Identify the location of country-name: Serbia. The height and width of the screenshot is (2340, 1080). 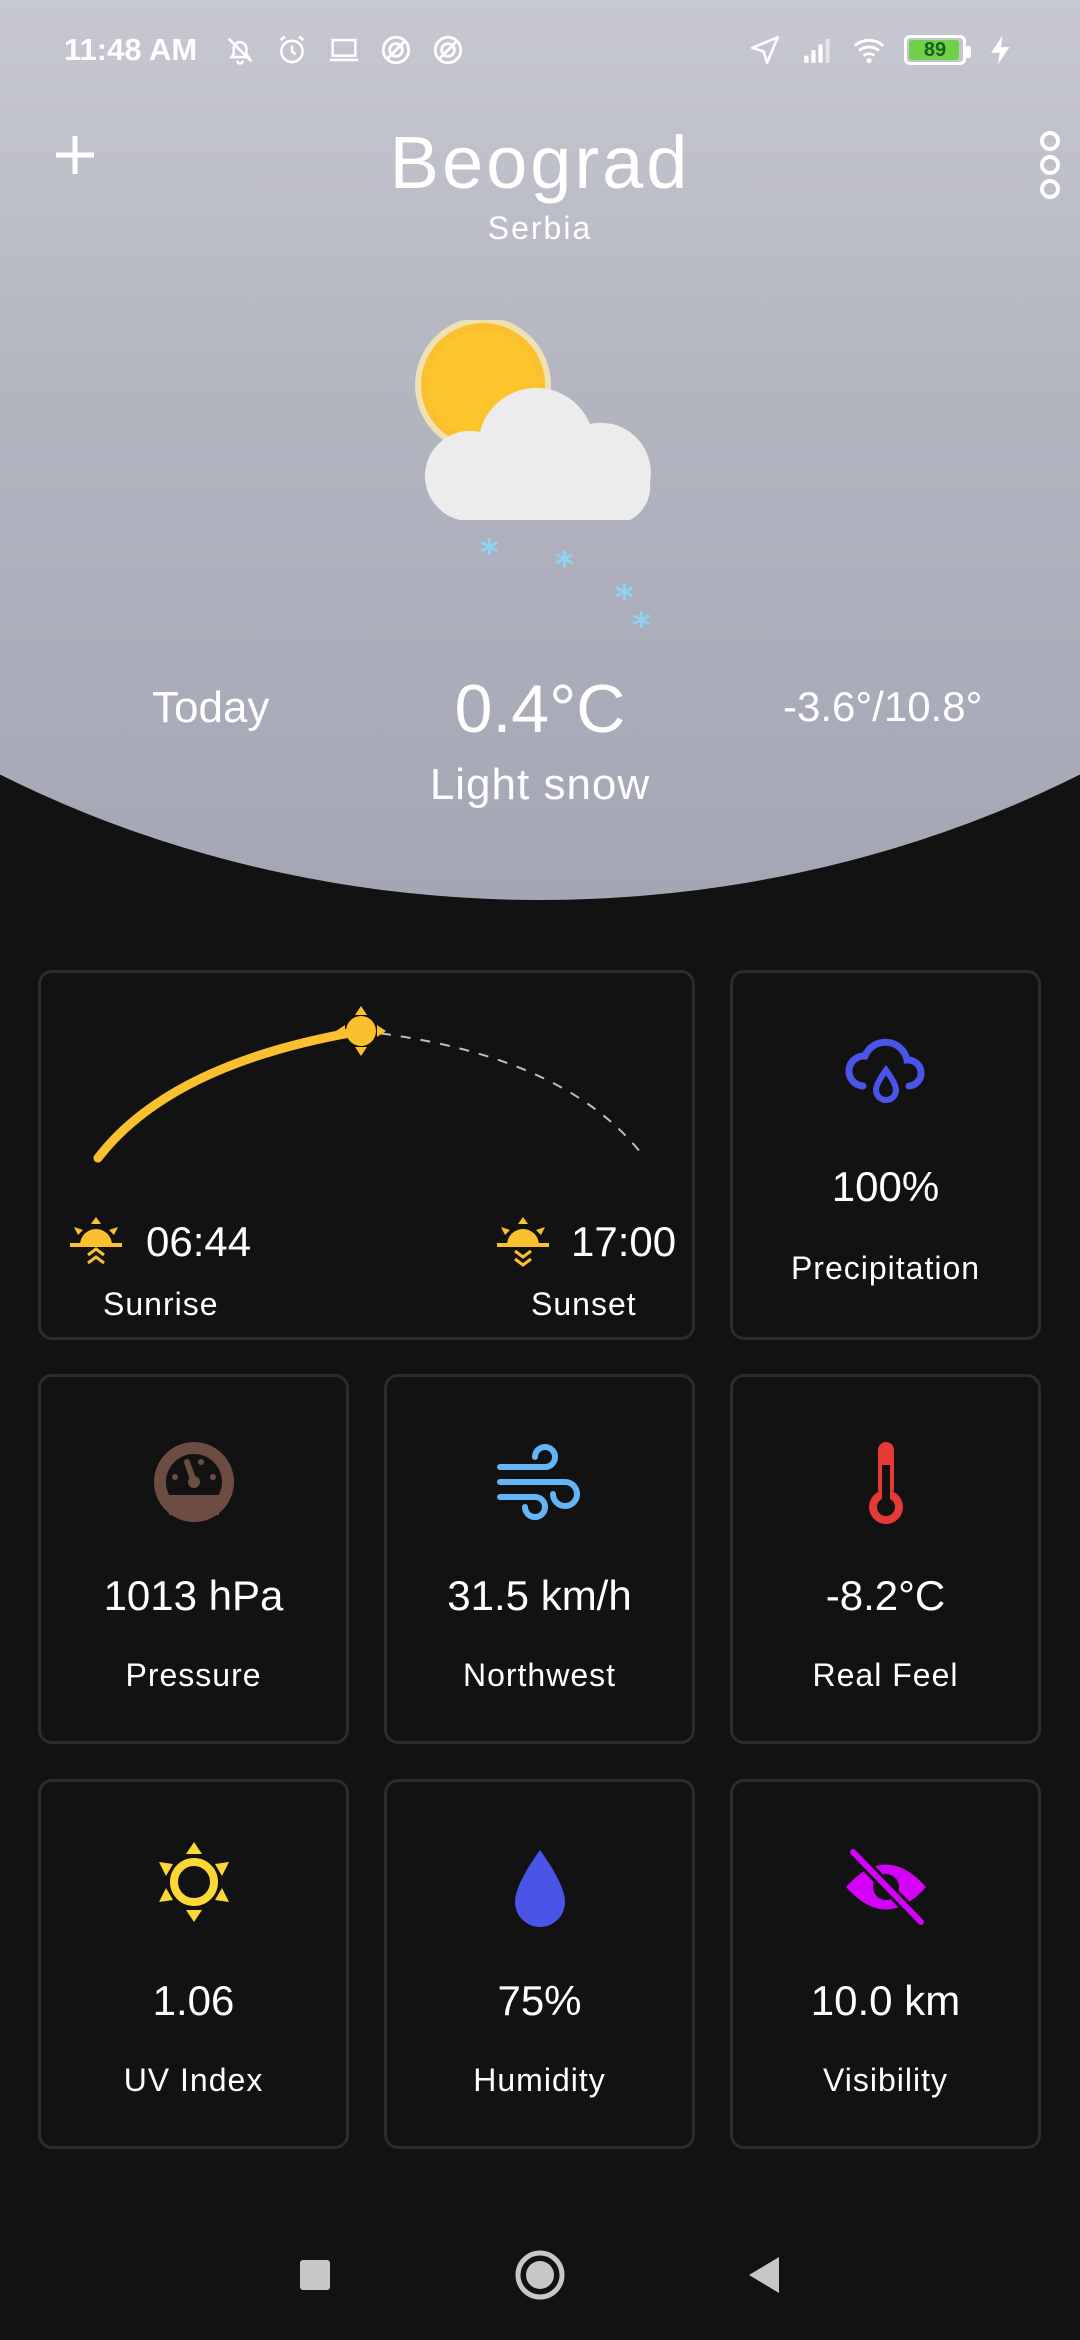
(540, 228).